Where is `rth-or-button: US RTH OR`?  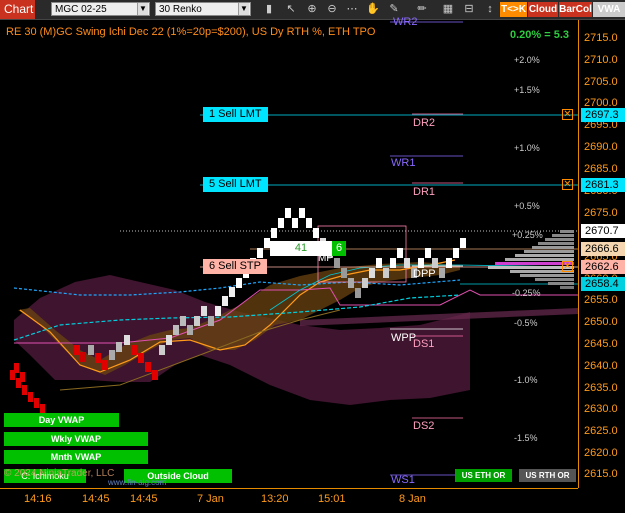
rth-or-button: US RTH OR is located at coordinates (547, 475).